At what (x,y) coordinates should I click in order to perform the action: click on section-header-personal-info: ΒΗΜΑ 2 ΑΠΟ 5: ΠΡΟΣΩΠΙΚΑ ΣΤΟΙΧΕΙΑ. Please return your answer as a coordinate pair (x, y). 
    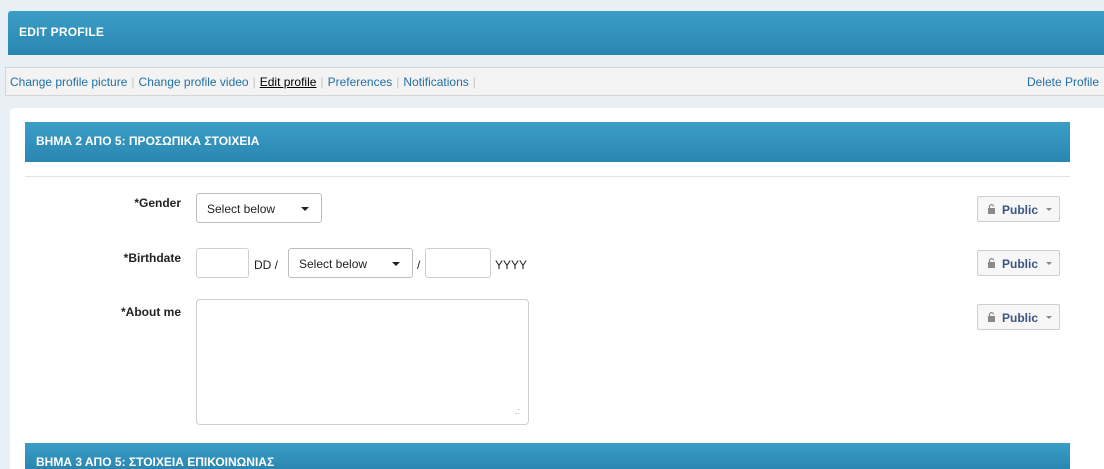
    Looking at the image, I should click on (547, 142).